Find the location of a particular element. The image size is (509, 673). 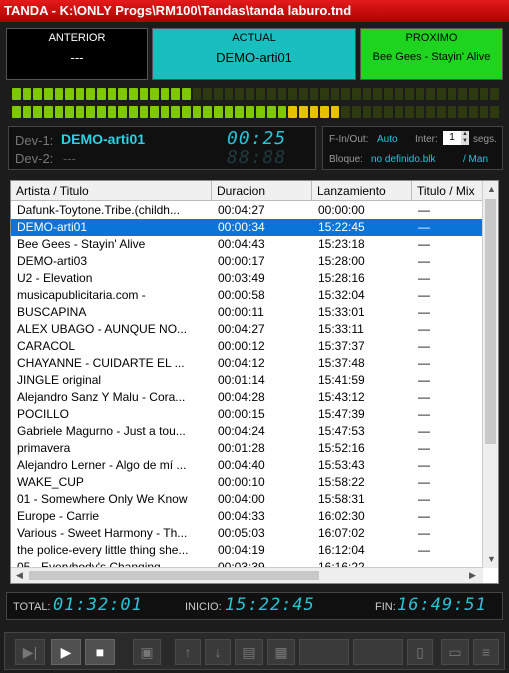

table-row: primavera 00:01:28 15:52:16 — is located at coordinates (247, 448).